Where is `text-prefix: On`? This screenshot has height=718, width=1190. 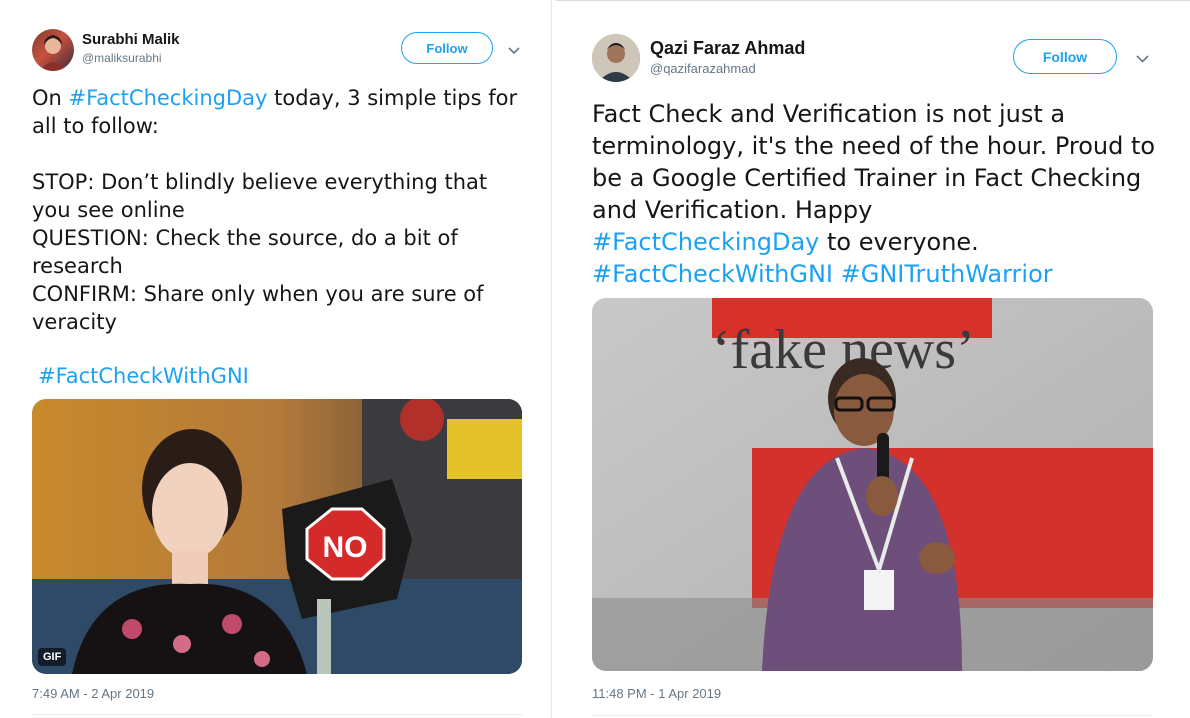 text-prefix: On is located at coordinates (50, 98).